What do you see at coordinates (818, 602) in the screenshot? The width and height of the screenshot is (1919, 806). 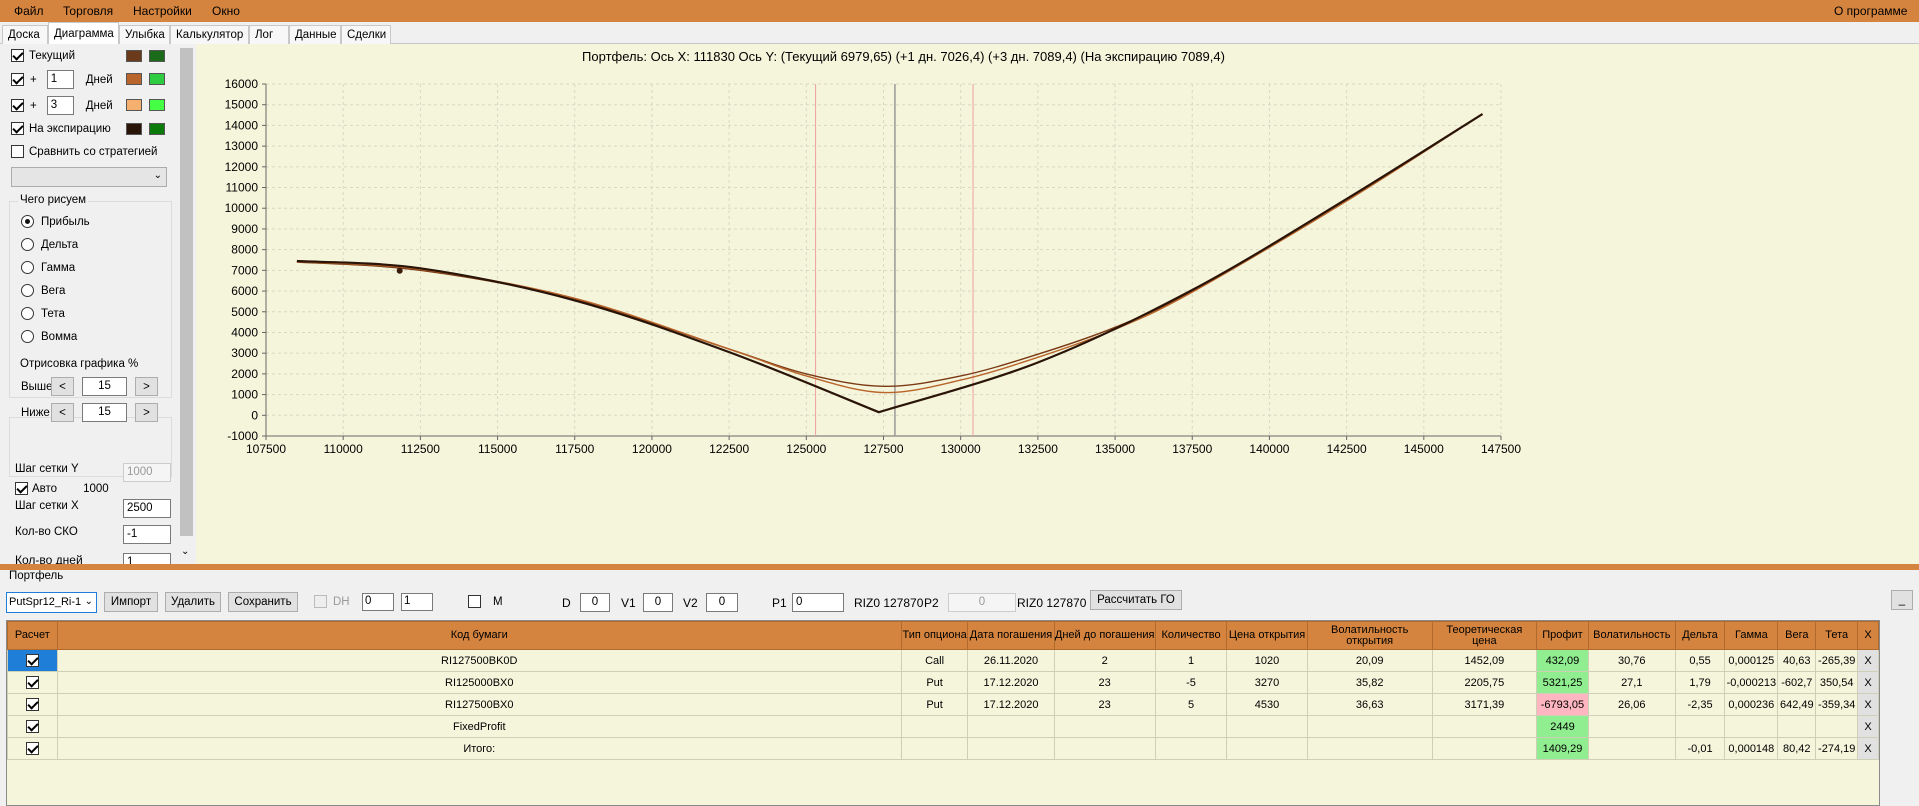 I see `p1-input: 0` at bounding box center [818, 602].